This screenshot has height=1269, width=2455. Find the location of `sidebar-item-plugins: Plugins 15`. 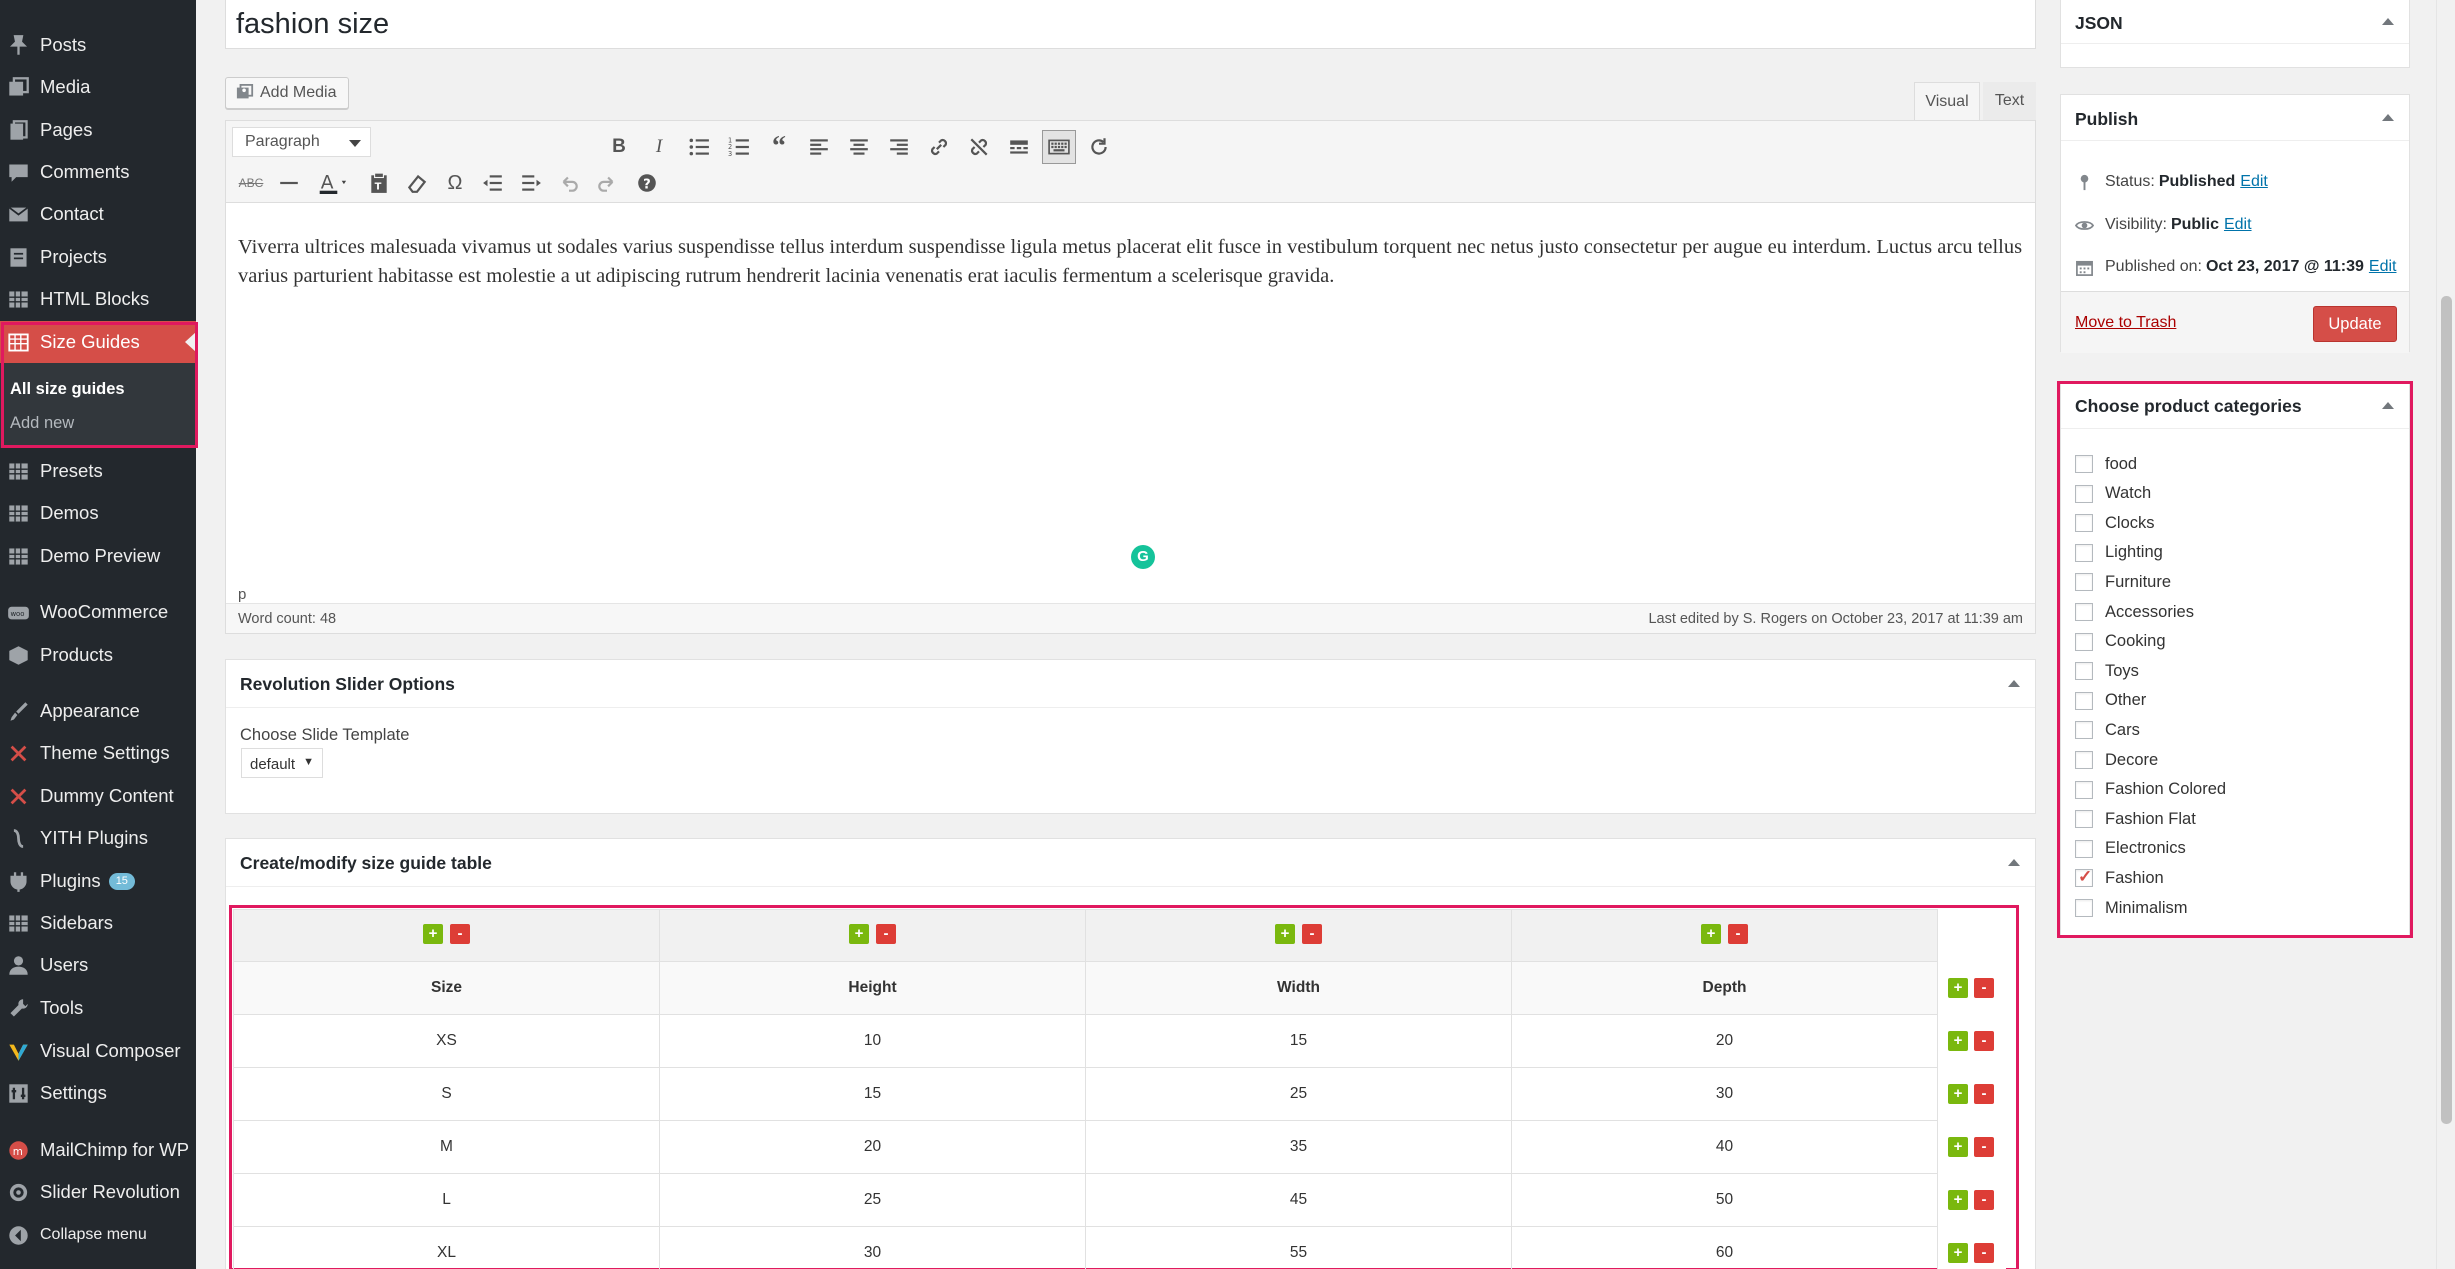

sidebar-item-plugins: Plugins 15 is located at coordinates (98, 881).